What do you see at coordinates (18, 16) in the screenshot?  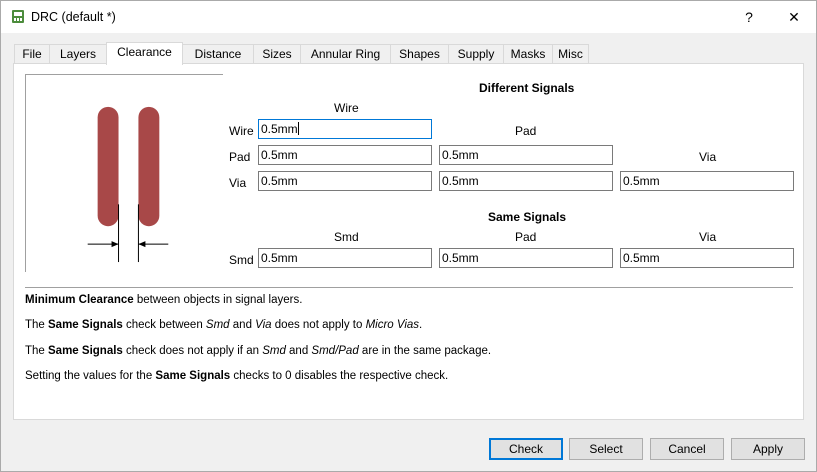 I see `eagle-app-icon` at bounding box center [18, 16].